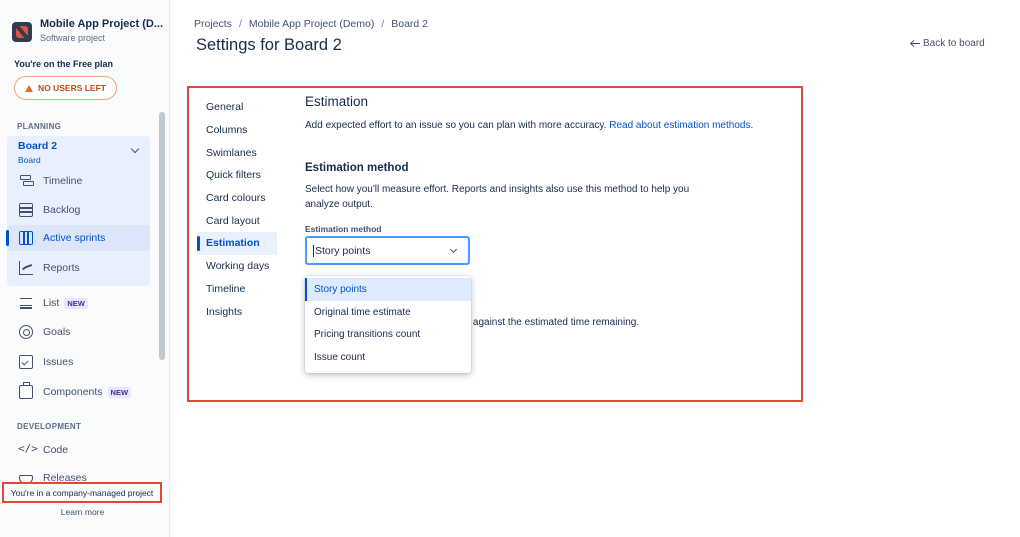 The width and height of the screenshot is (1020, 537). What do you see at coordinates (387, 250) in the screenshot?
I see `estimation-method-select: Story points` at bounding box center [387, 250].